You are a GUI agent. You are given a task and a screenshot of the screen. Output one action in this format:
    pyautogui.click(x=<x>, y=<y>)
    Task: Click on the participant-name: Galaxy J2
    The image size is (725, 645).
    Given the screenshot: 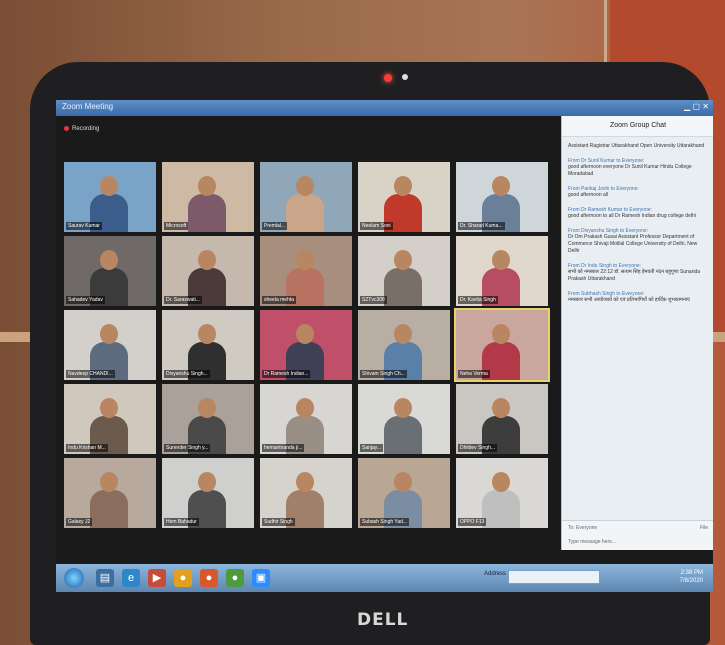 What is the action you would take?
    pyautogui.click(x=79, y=522)
    